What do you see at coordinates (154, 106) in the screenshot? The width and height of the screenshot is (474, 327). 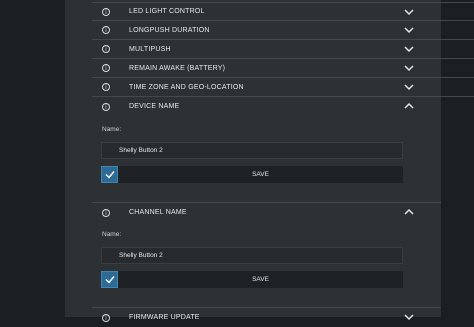 I see `section-label: DEVICE NAME` at bounding box center [154, 106].